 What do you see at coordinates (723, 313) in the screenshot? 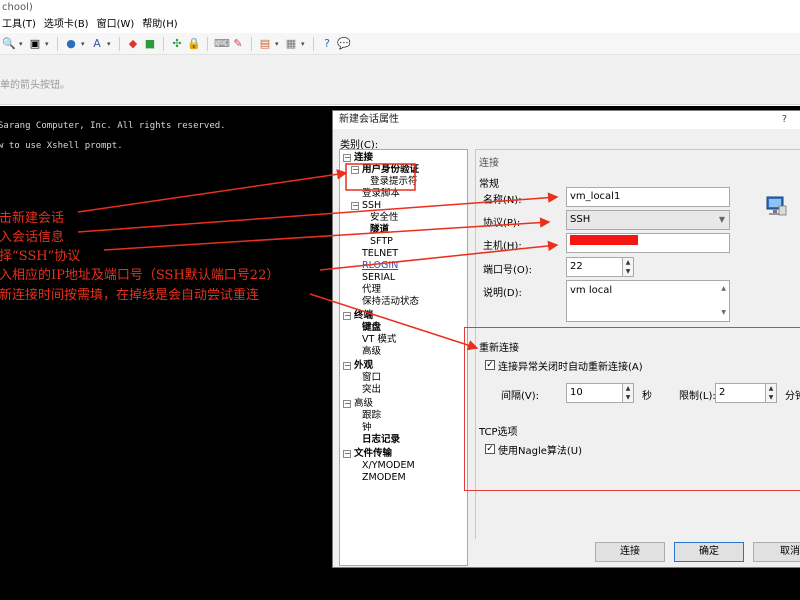
I see `scroll-down-icon: ▼` at bounding box center [723, 313].